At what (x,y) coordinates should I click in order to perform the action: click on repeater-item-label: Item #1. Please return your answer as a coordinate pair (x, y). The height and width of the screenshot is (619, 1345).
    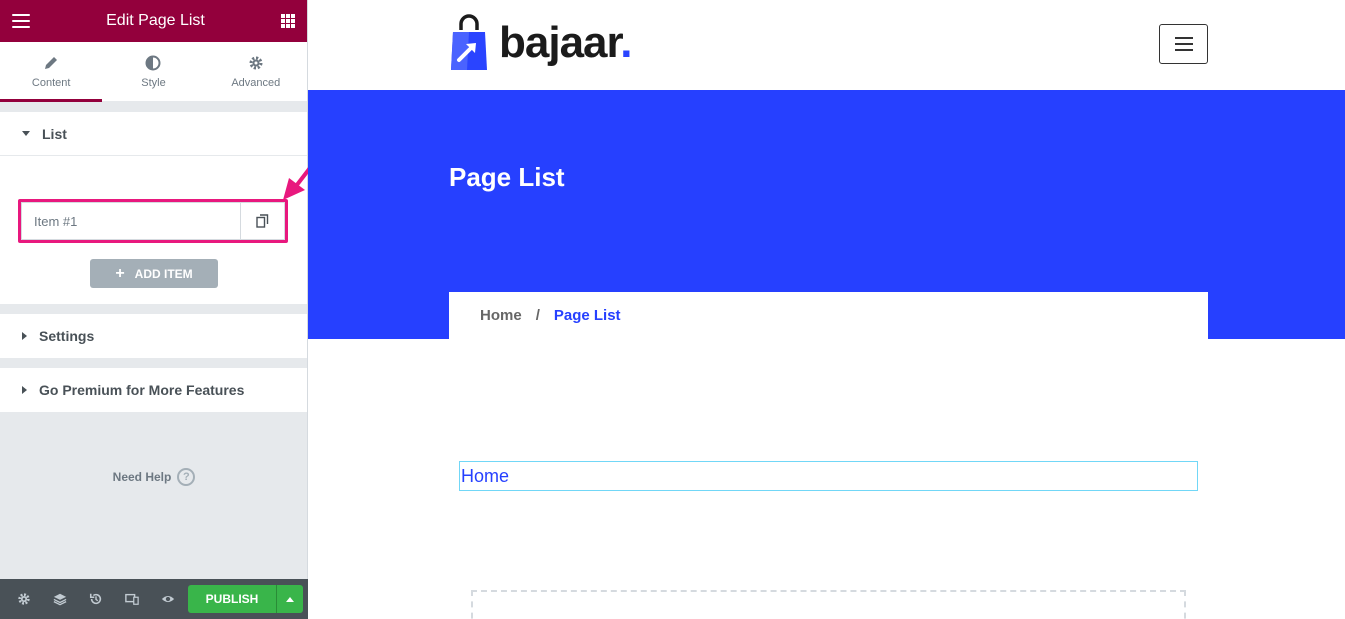
    Looking at the image, I should click on (131, 221).